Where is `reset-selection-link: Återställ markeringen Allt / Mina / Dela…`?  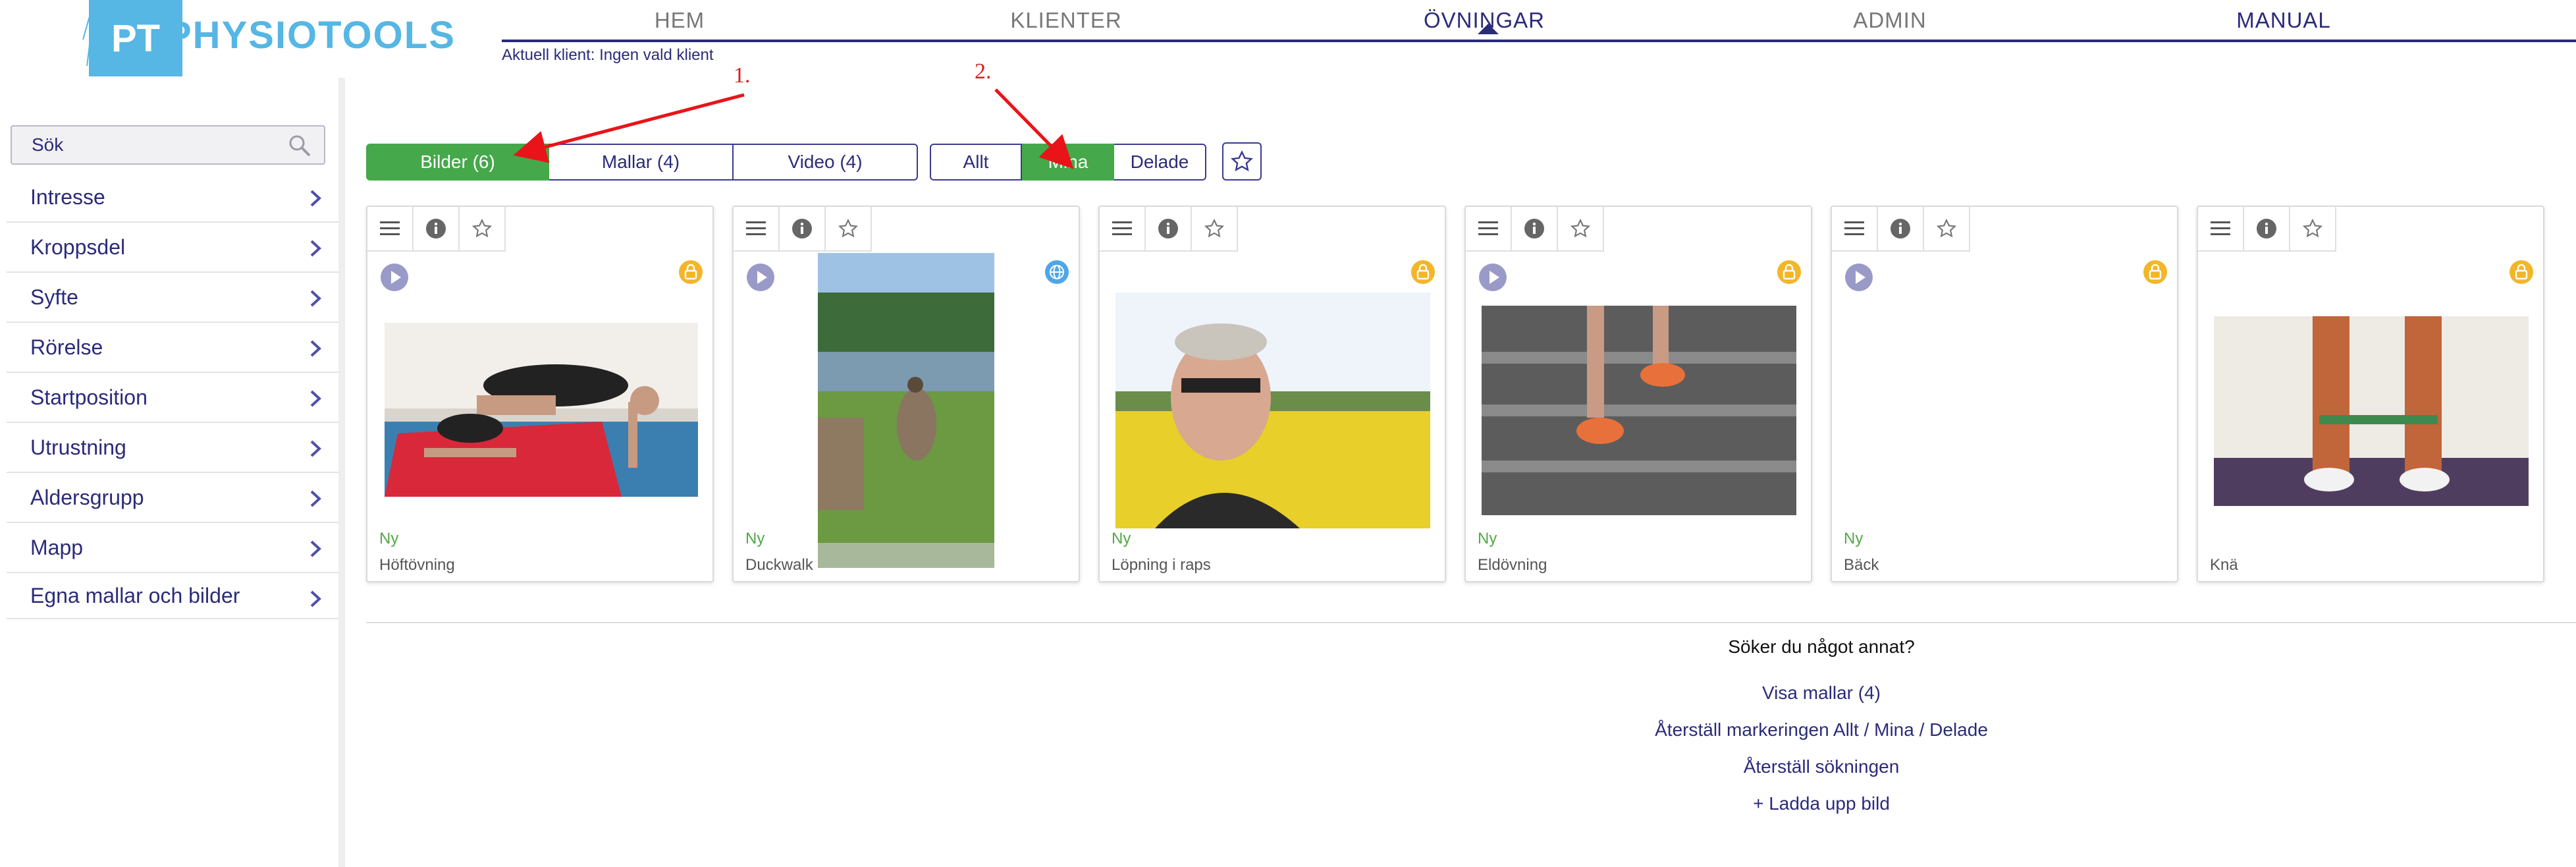 reset-selection-link: Återställ markeringen Allt / Mina / Dela… is located at coordinates (1822, 730).